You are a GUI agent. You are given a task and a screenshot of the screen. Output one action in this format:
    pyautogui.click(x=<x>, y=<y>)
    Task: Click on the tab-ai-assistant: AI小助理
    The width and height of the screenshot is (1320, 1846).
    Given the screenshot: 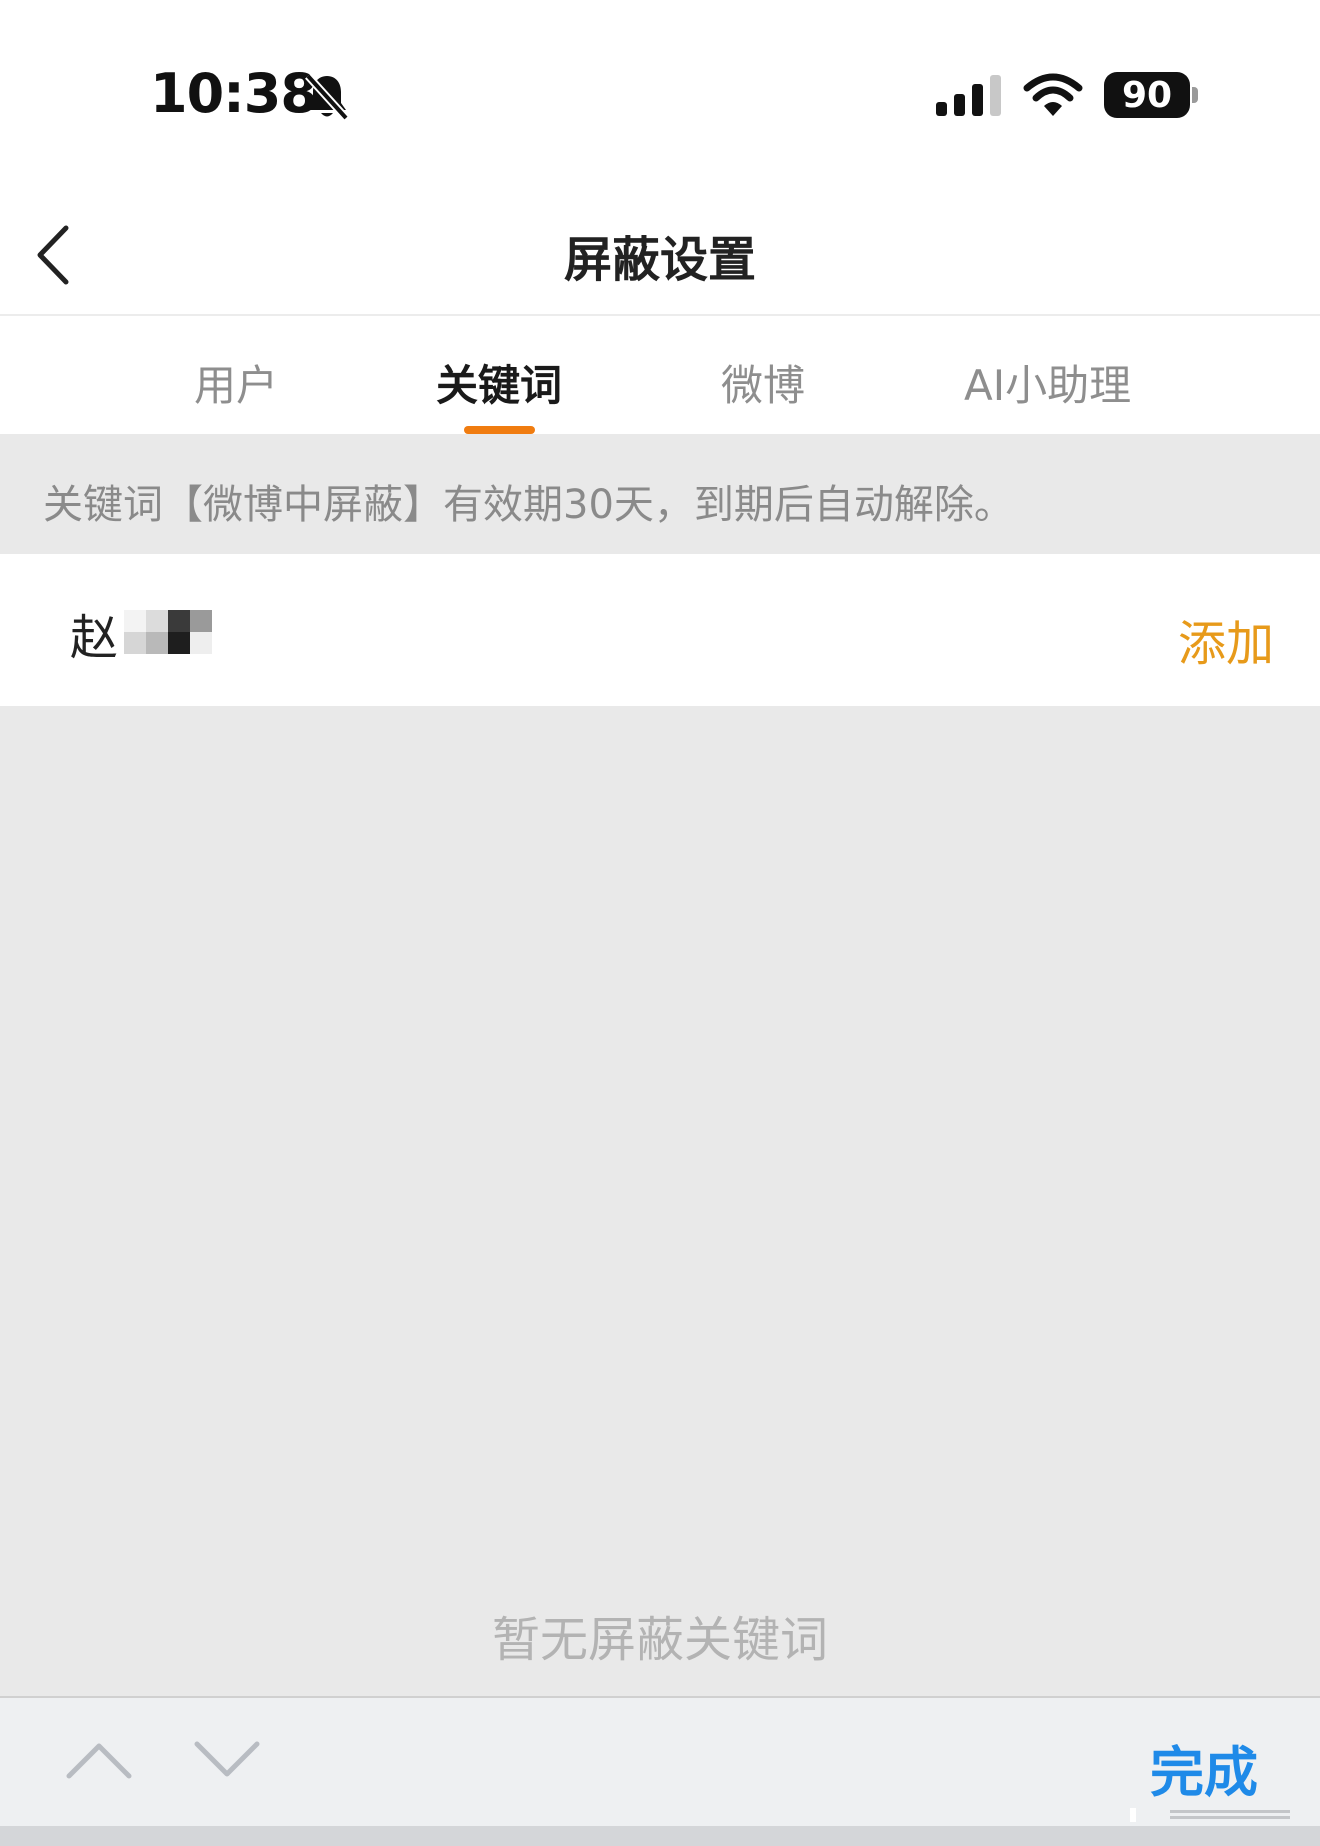 What is the action you would take?
    pyautogui.click(x=1047, y=382)
    